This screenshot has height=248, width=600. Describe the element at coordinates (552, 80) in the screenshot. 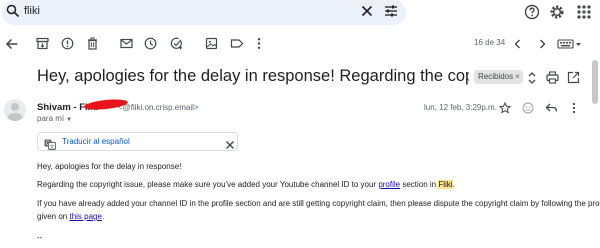

I see `print-icon` at that location.